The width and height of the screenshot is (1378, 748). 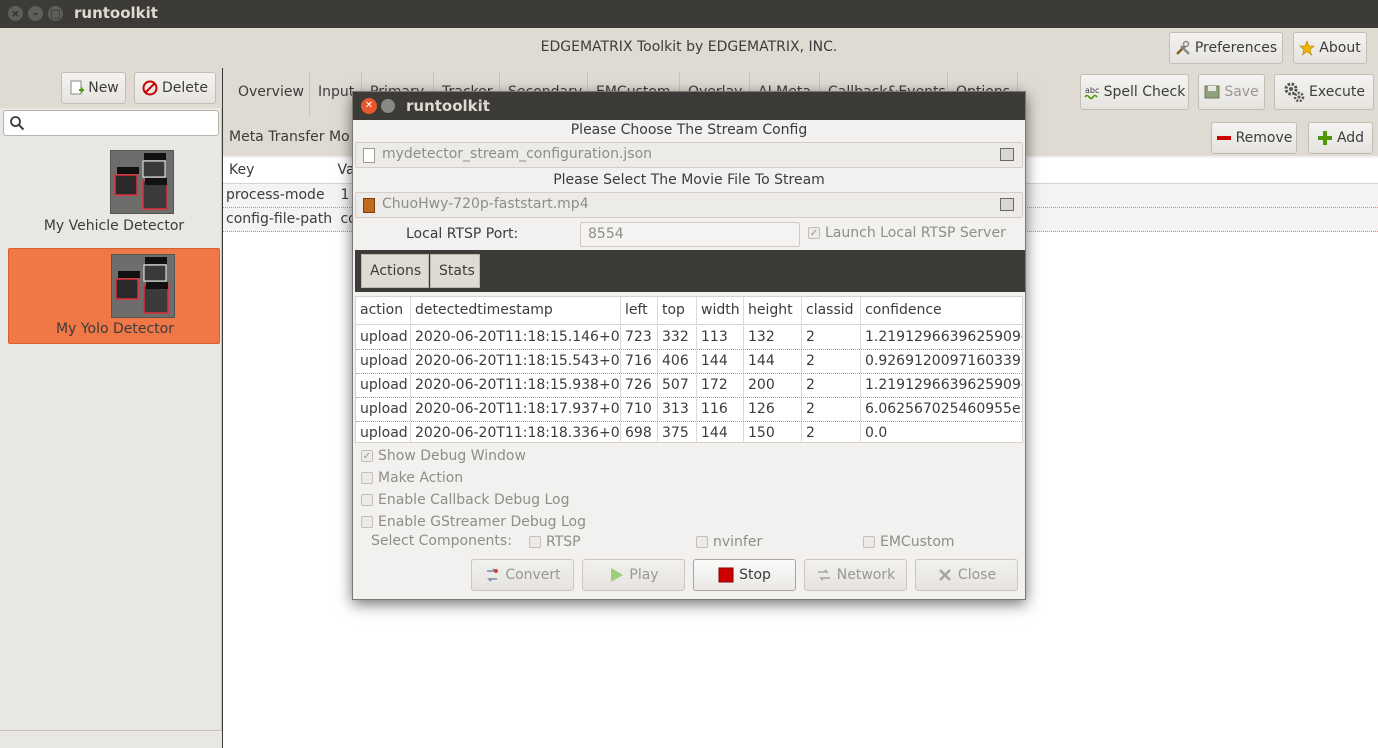 I want to click on checkbox-checked-icon: ✓, so click(x=814, y=233).